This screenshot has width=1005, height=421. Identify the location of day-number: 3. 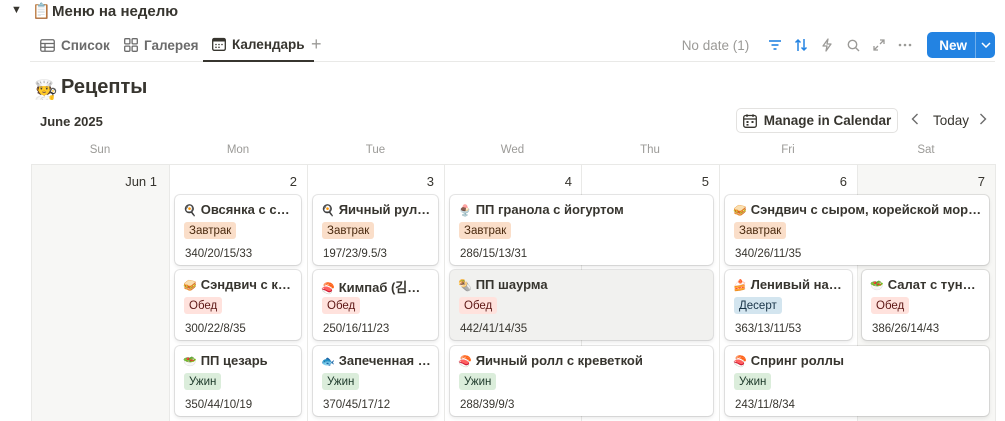
(415, 181).